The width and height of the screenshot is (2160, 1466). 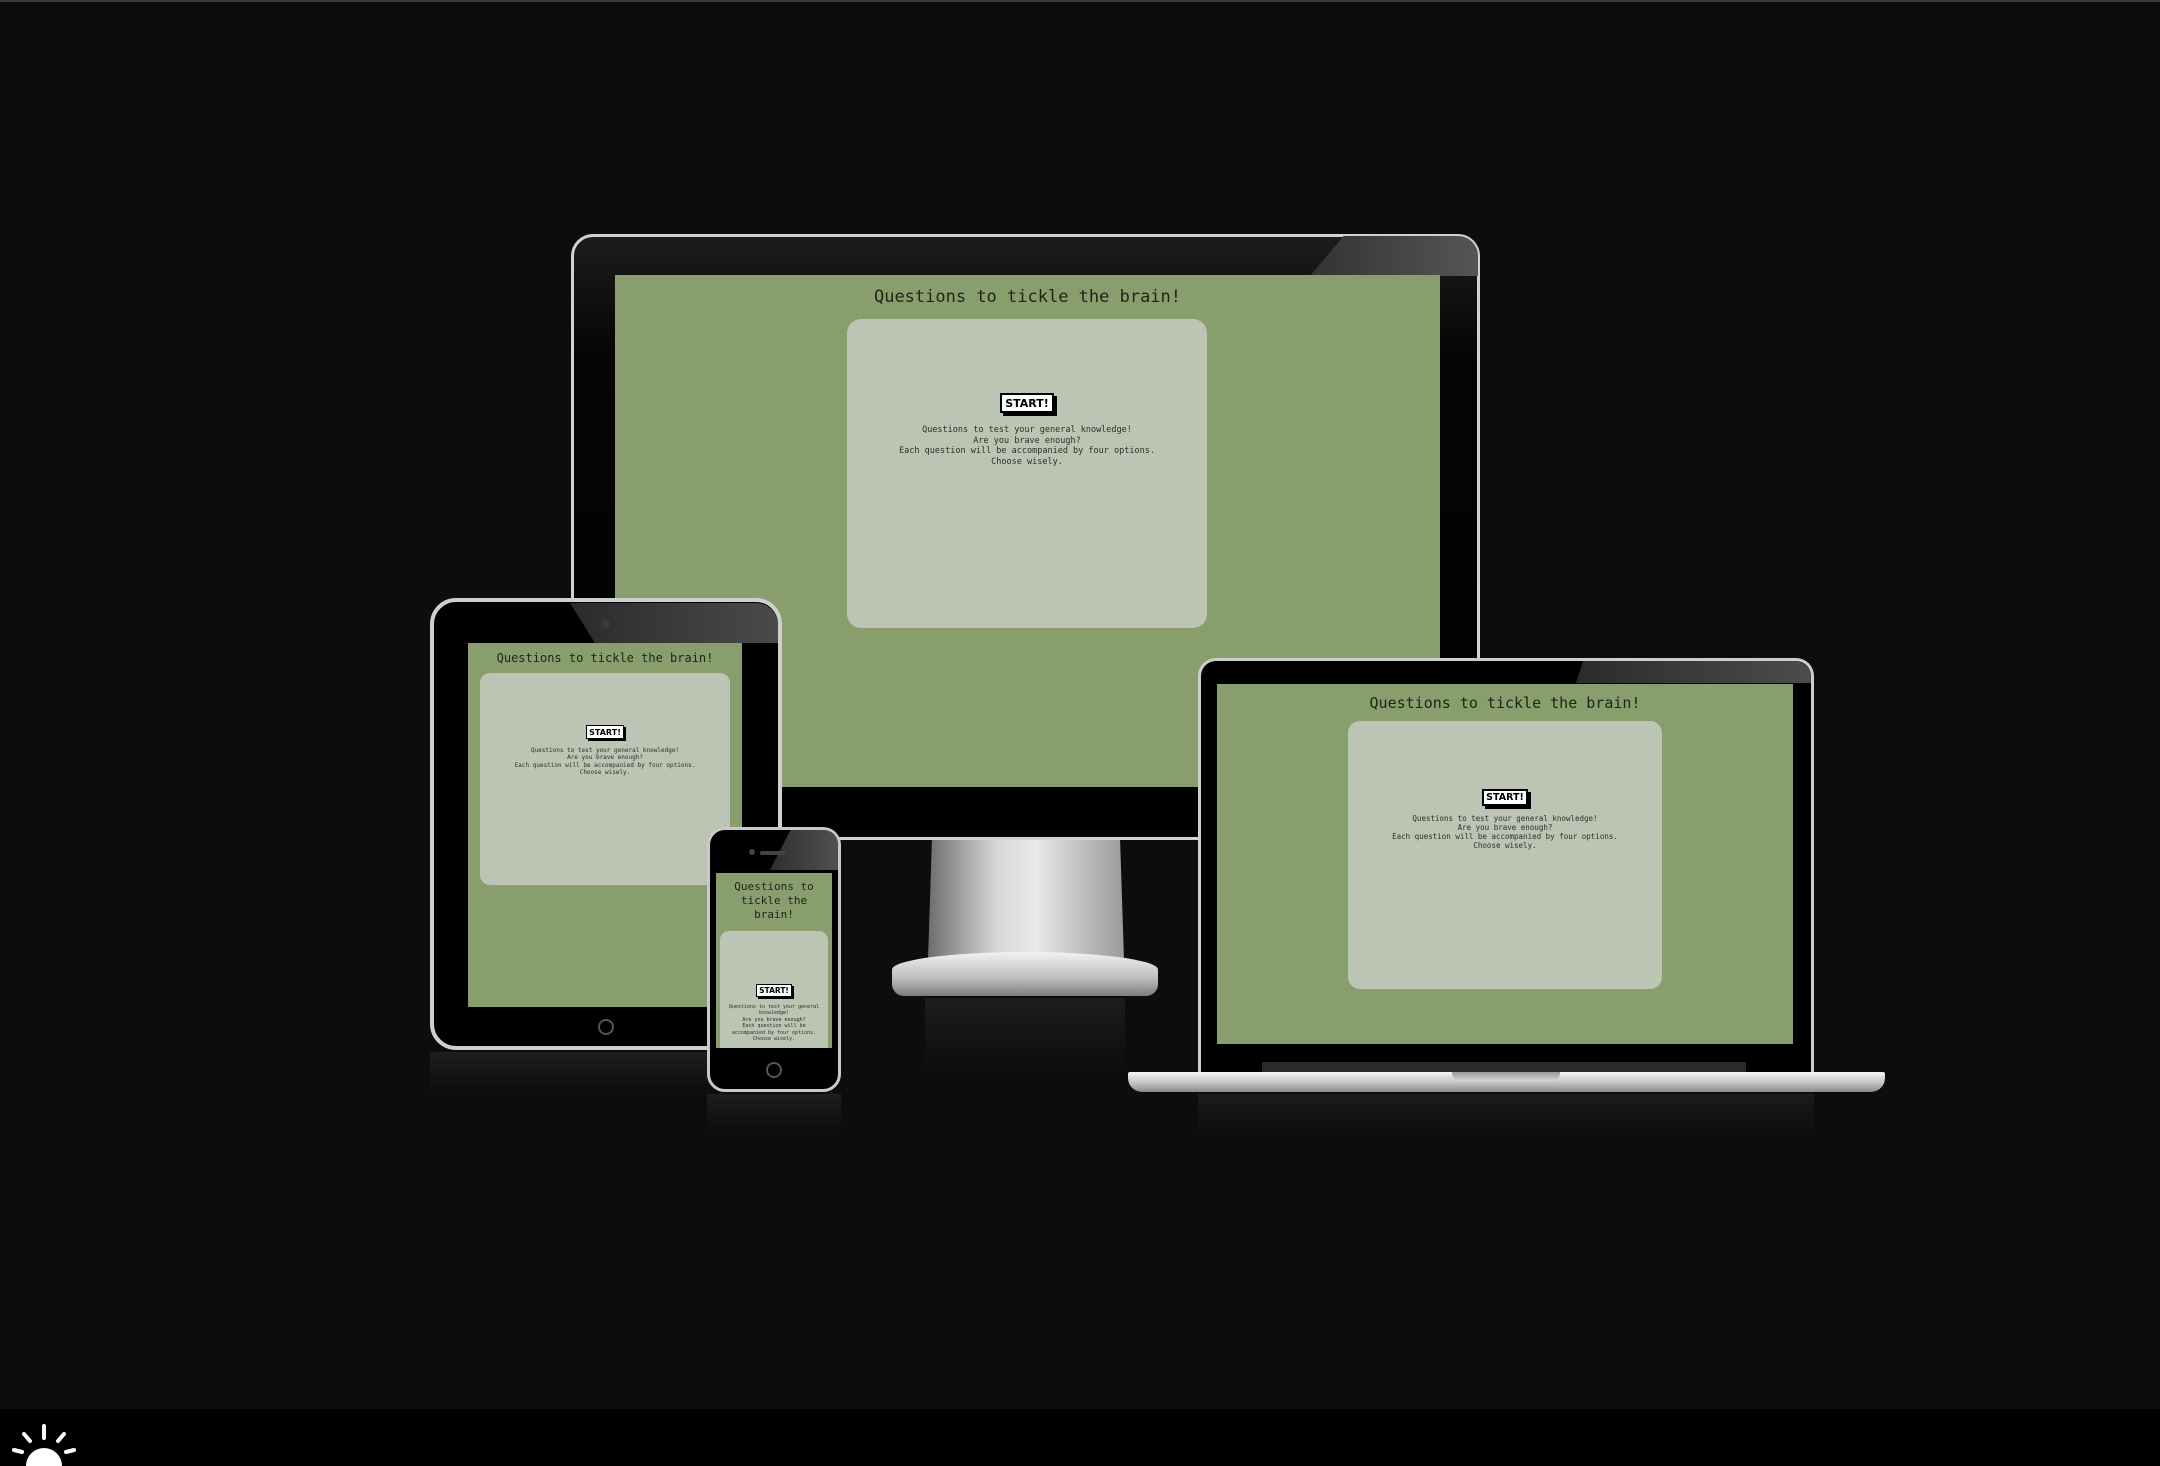 I want to click on phone-camera, so click(x=752, y=852).